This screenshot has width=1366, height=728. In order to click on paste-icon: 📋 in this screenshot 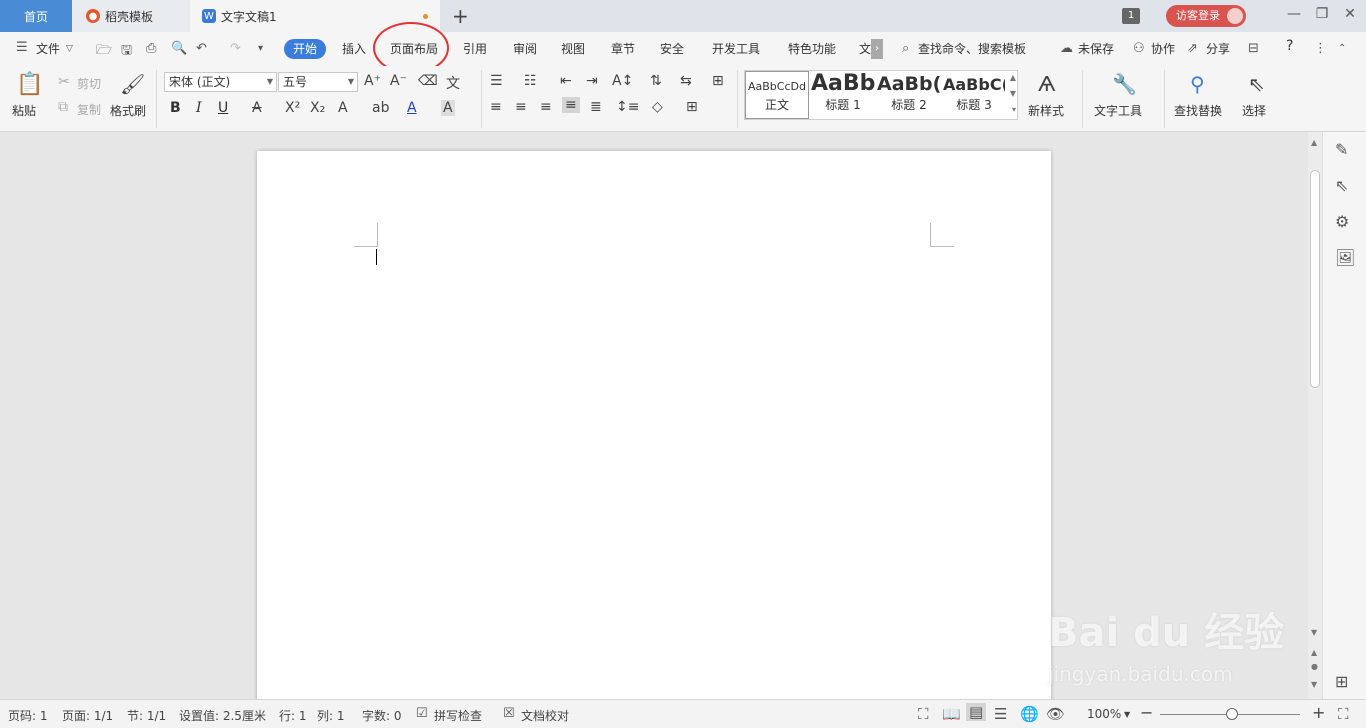, I will do `click(29, 84)`.